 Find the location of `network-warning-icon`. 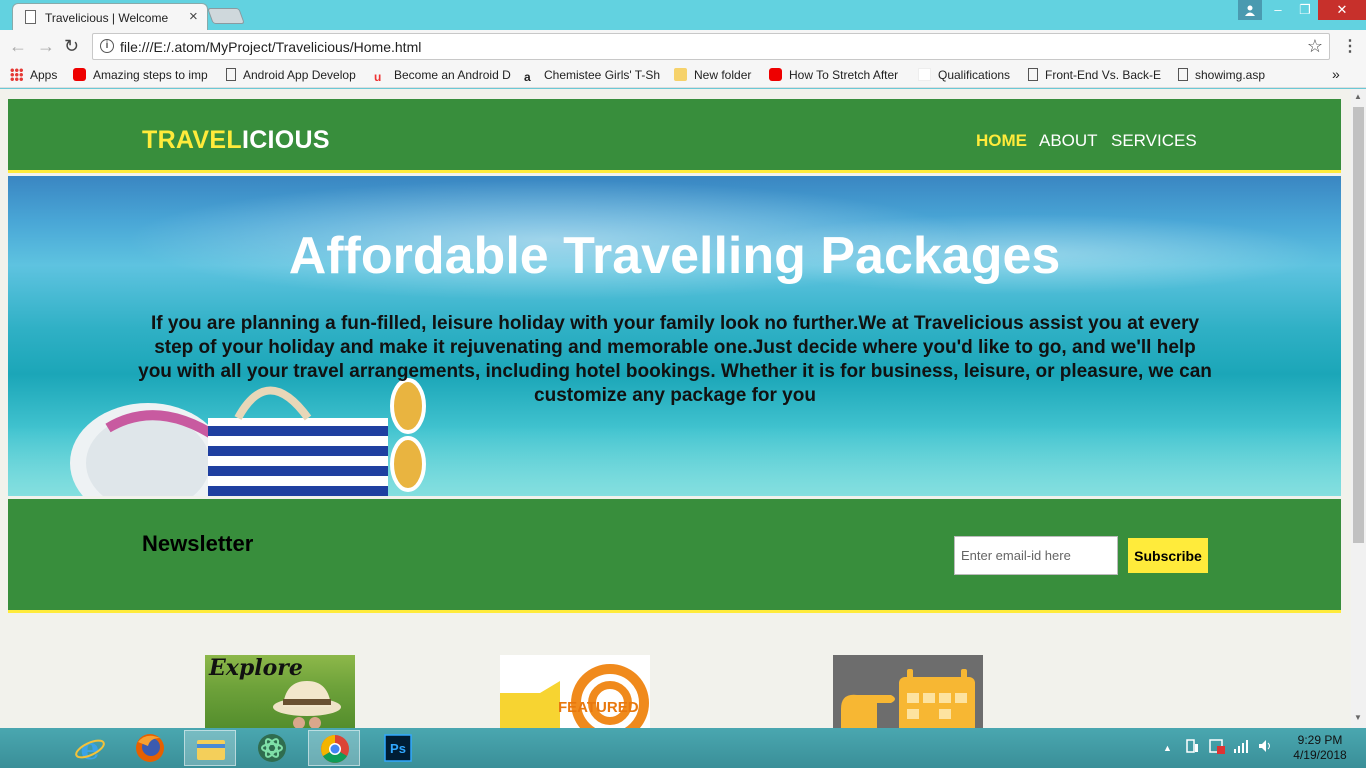

network-warning-icon is located at coordinates (1217, 747).